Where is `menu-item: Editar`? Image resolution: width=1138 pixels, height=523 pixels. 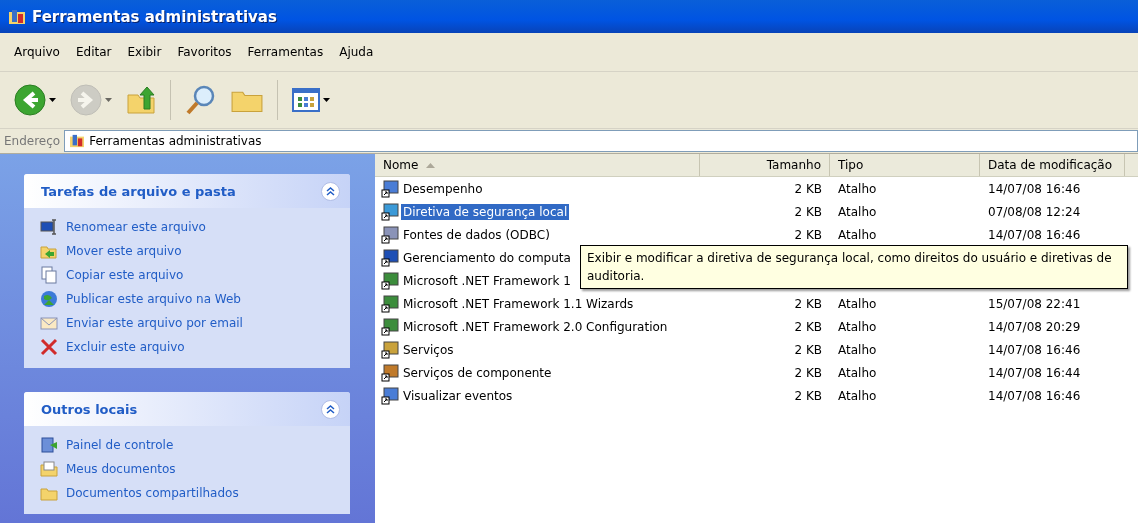 menu-item: Editar is located at coordinates (93, 52).